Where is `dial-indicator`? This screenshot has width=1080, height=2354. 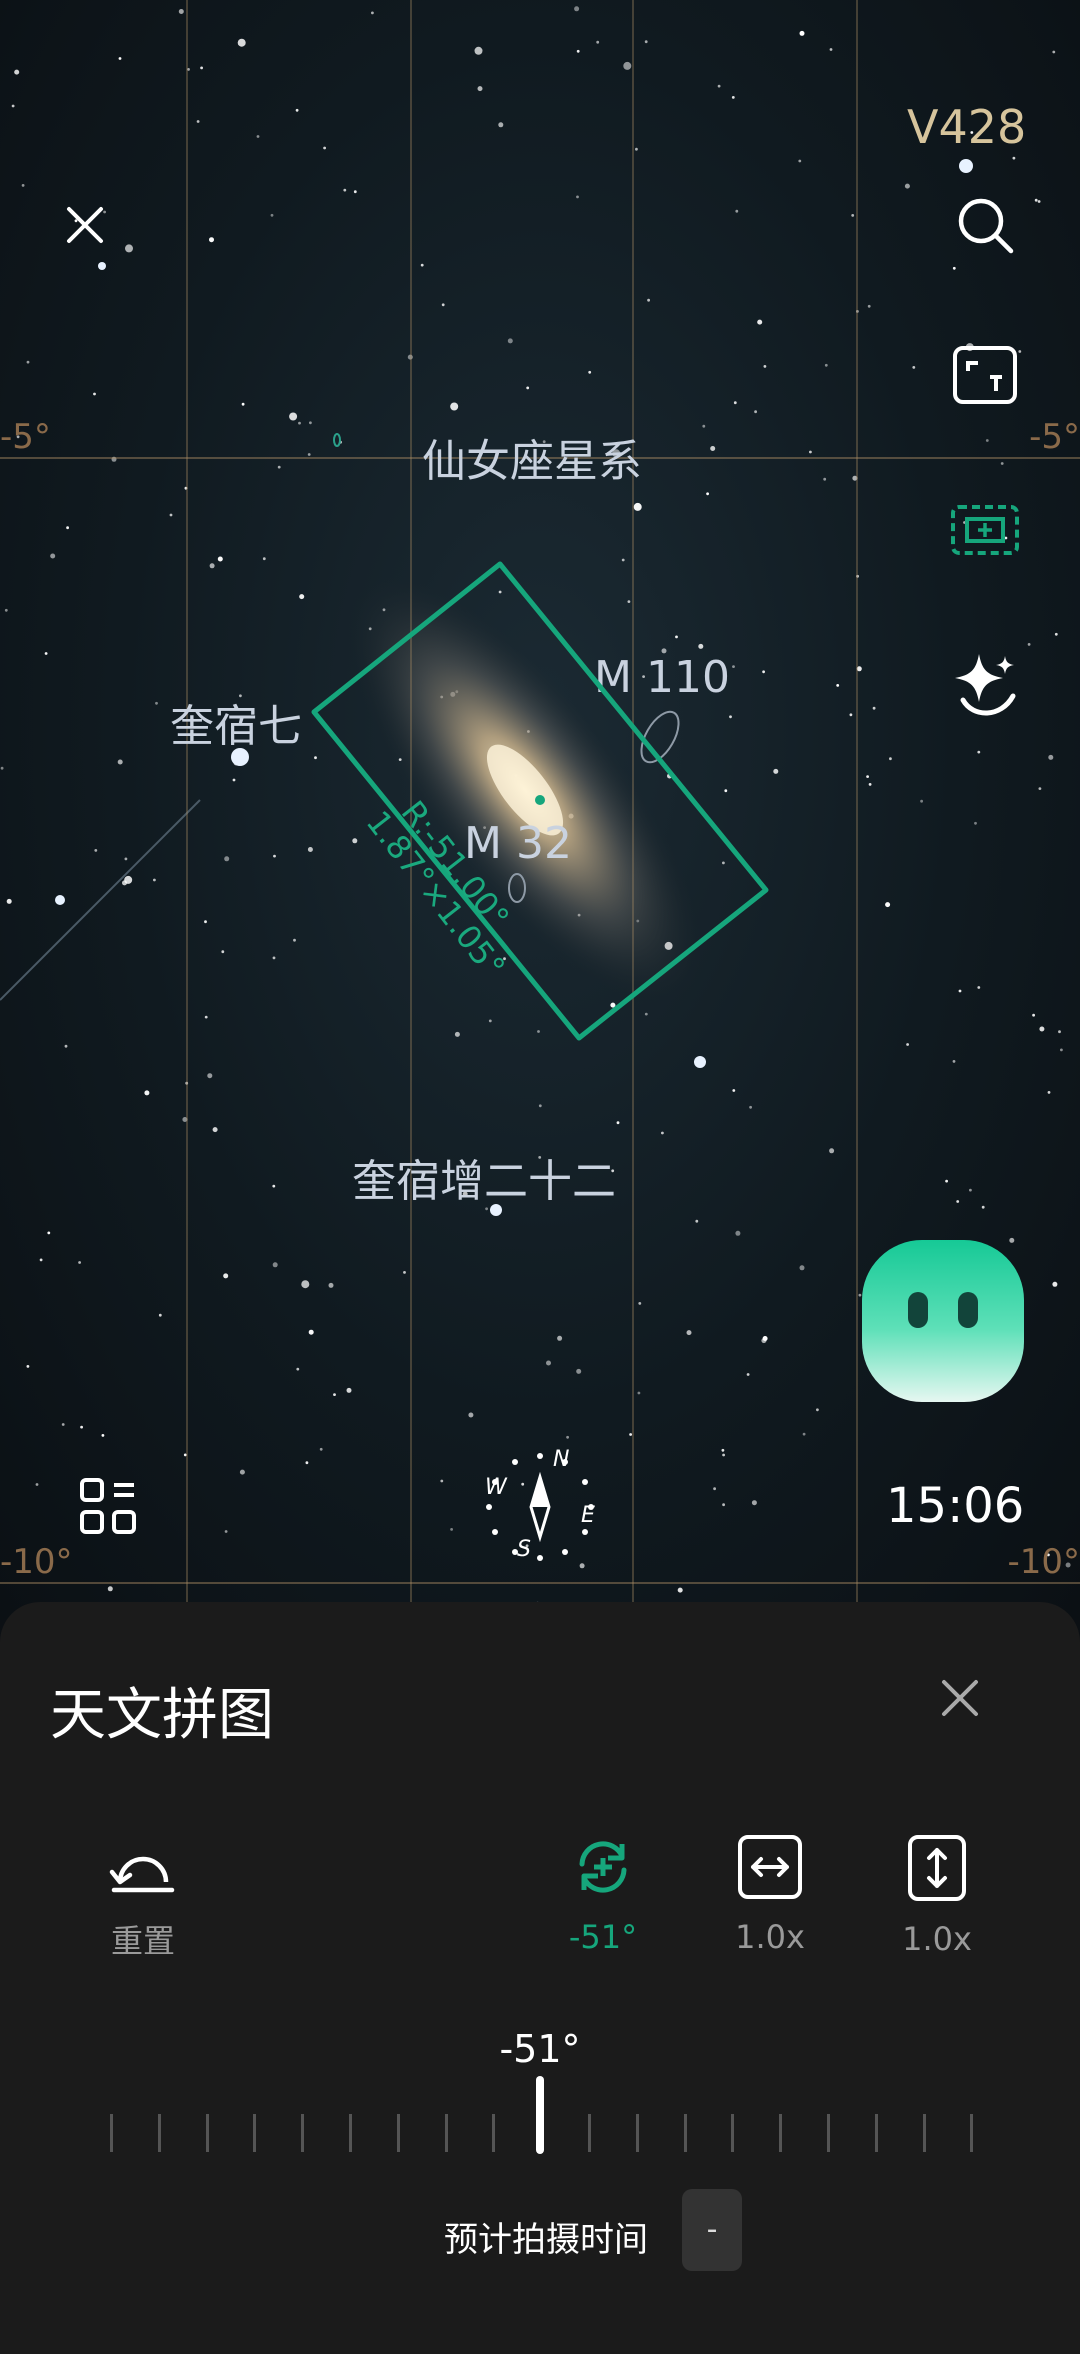 dial-indicator is located at coordinates (540, 2115).